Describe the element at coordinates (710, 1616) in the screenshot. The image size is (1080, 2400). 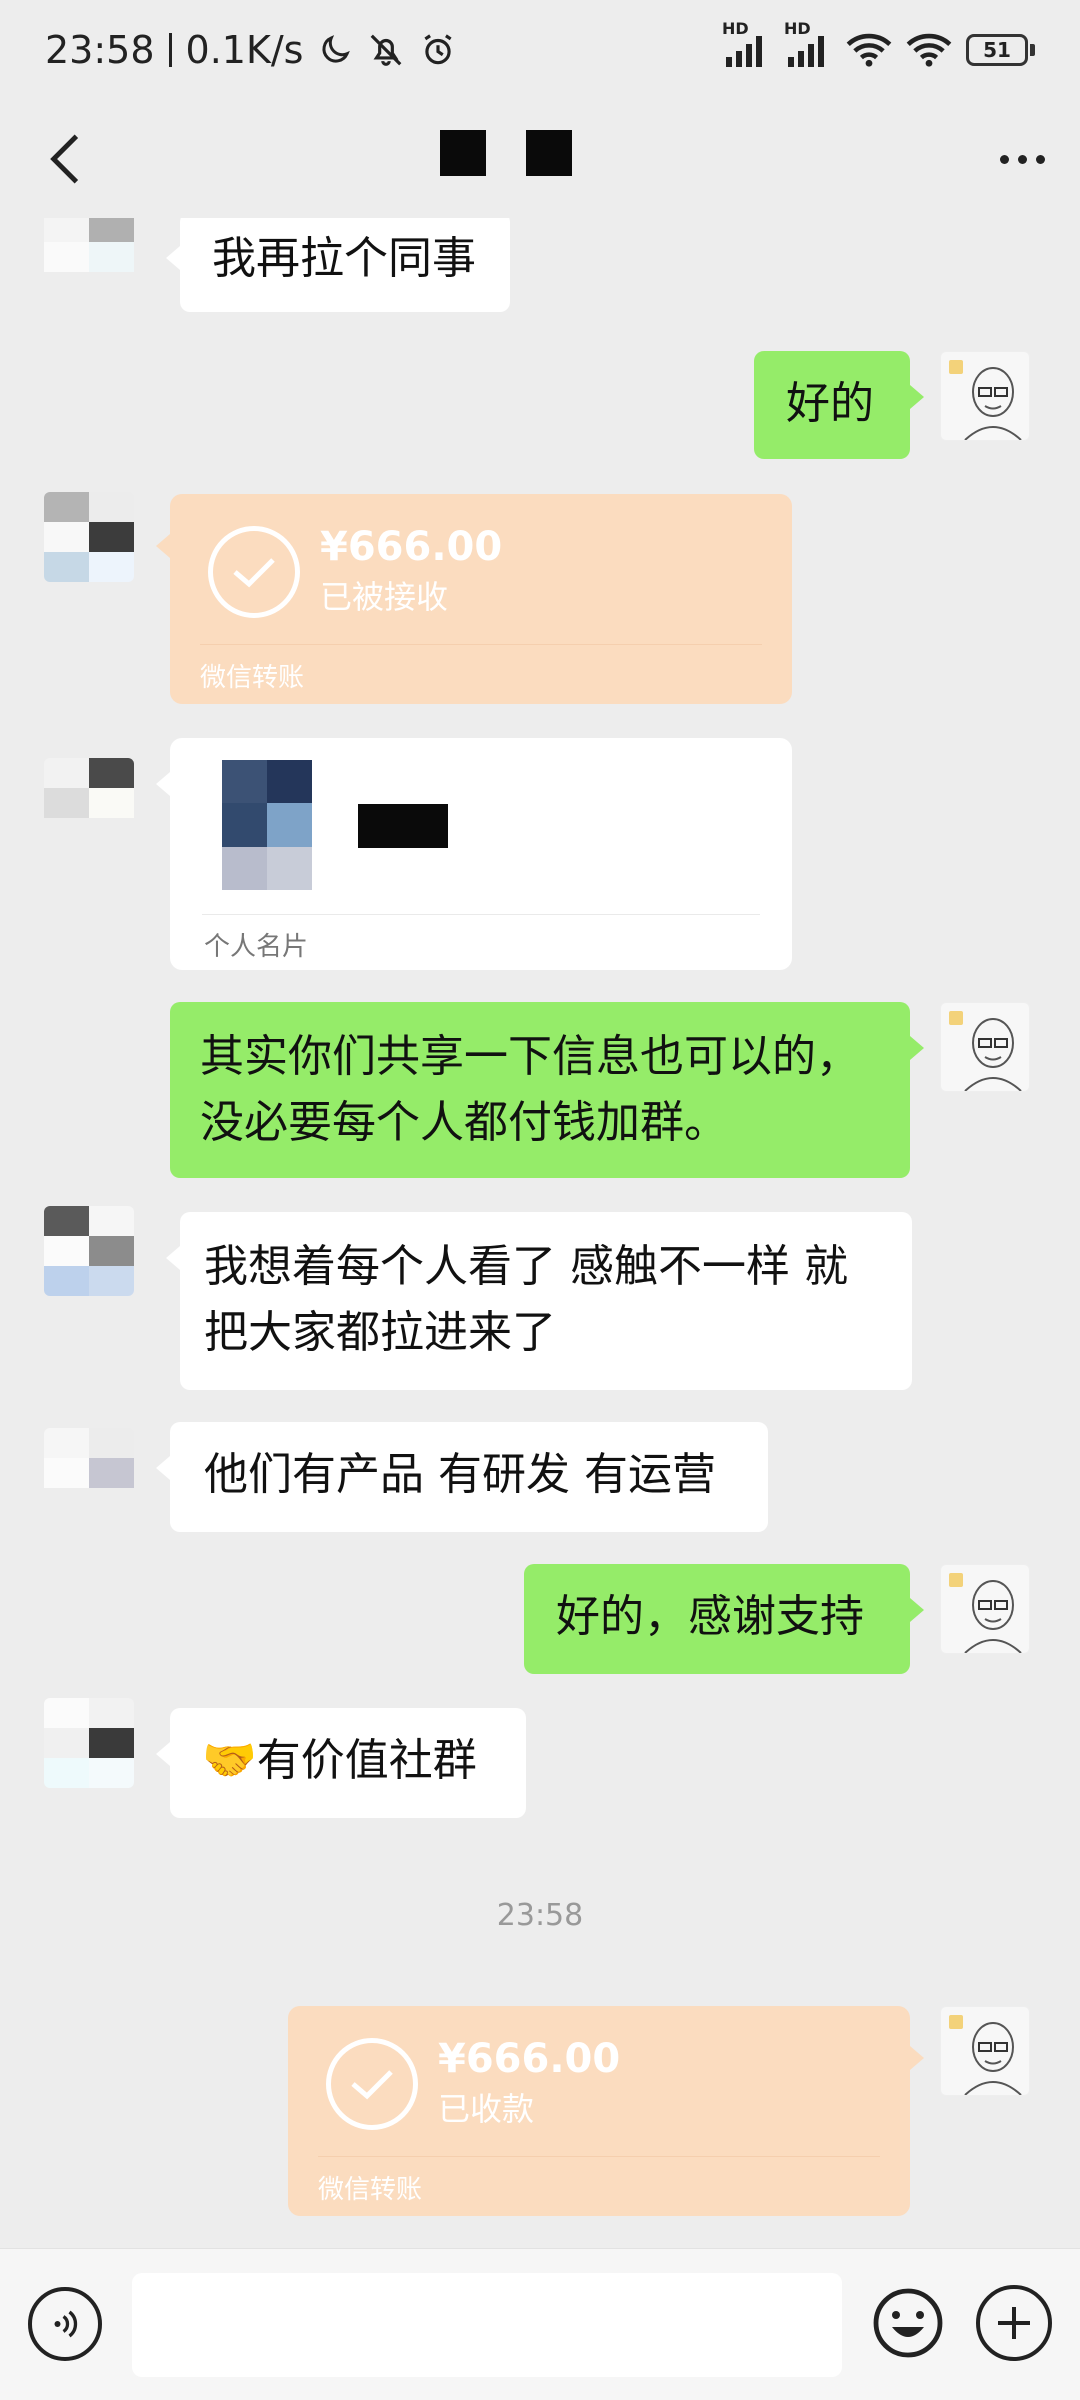
I see `message-text: 好的，感谢支持` at that location.